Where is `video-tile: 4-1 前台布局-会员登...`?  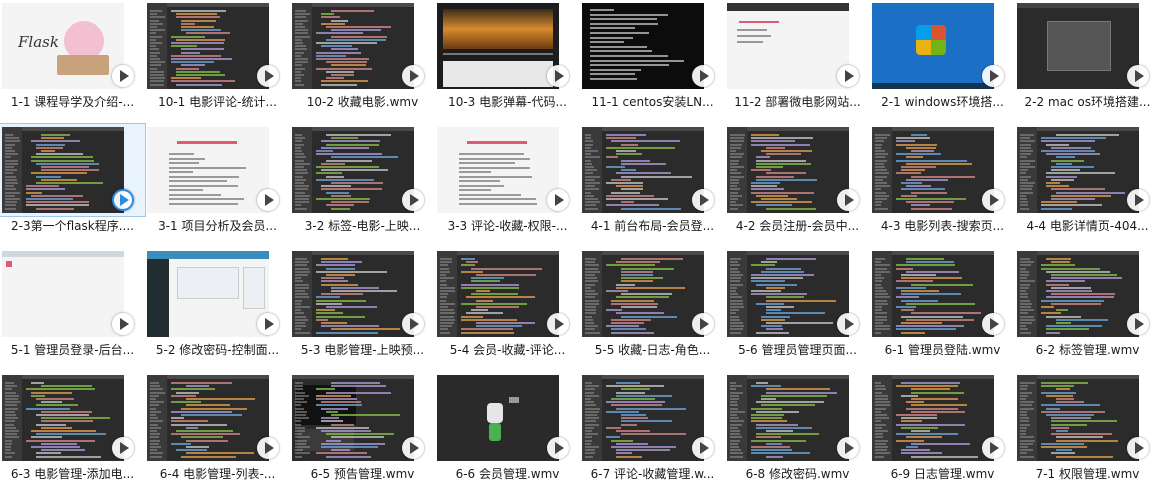 video-tile: 4-1 前台布局-会员登... is located at coordinates (652, 185).